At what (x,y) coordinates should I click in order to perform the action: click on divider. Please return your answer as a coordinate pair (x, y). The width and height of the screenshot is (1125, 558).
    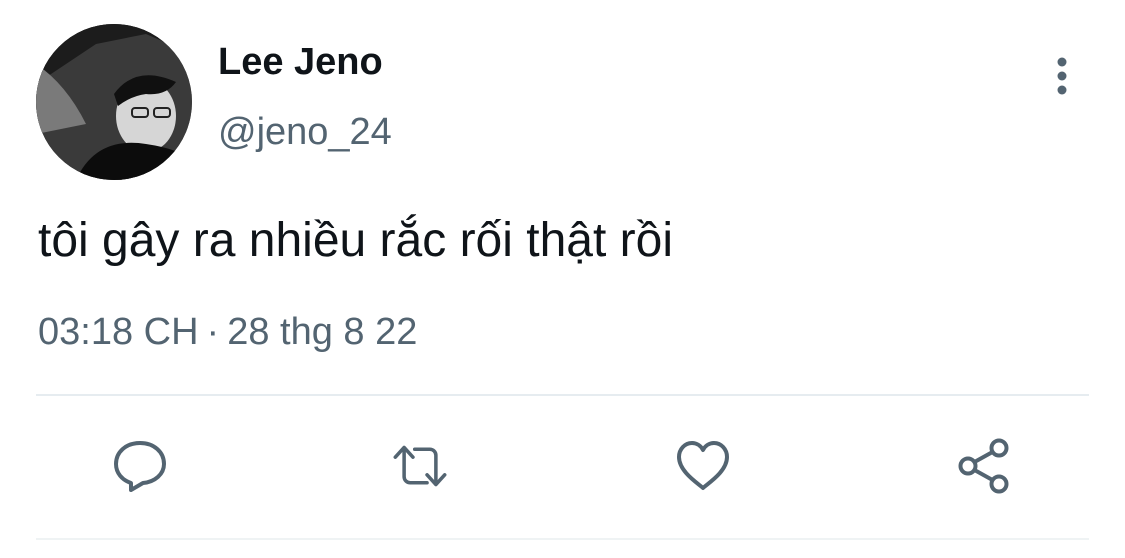
    Looking at the image, I should click on (562, 395).